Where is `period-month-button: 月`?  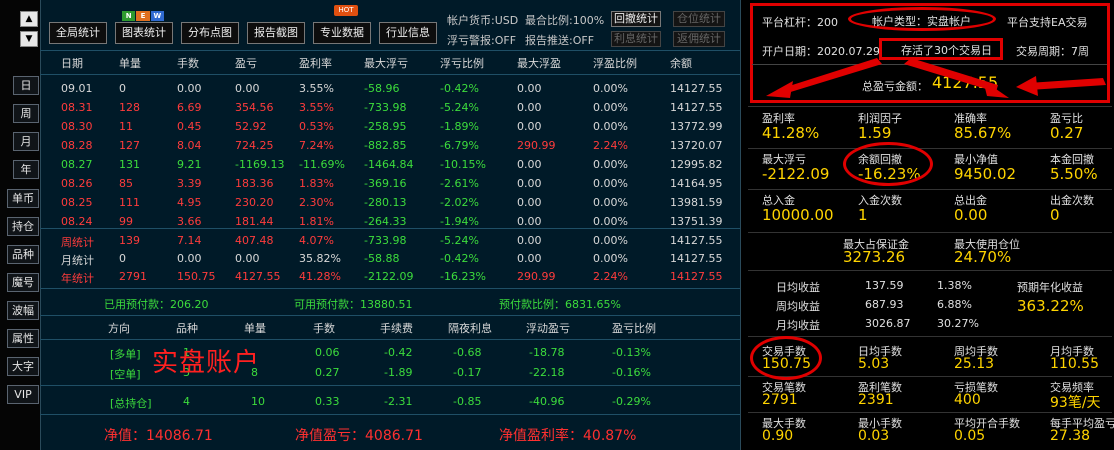 period-month-button: 月 is located at coordinates (26, 141).